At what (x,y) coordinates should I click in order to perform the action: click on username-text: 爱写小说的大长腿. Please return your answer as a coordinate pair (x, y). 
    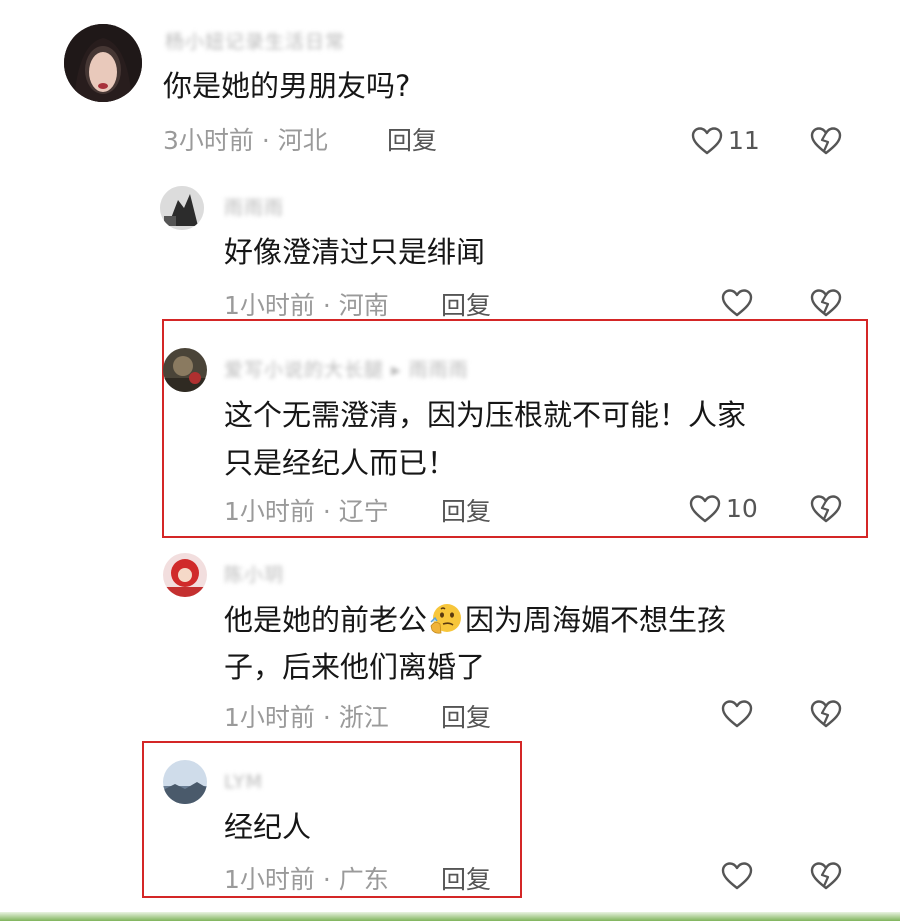
    Looking at the image, I should click on (304, 370).